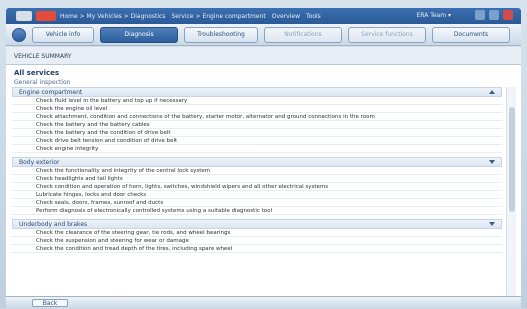 The height and width of the screenshot is (309, 527). I want to click on service-item: Check headlights and tail lights, so click(257, 179).